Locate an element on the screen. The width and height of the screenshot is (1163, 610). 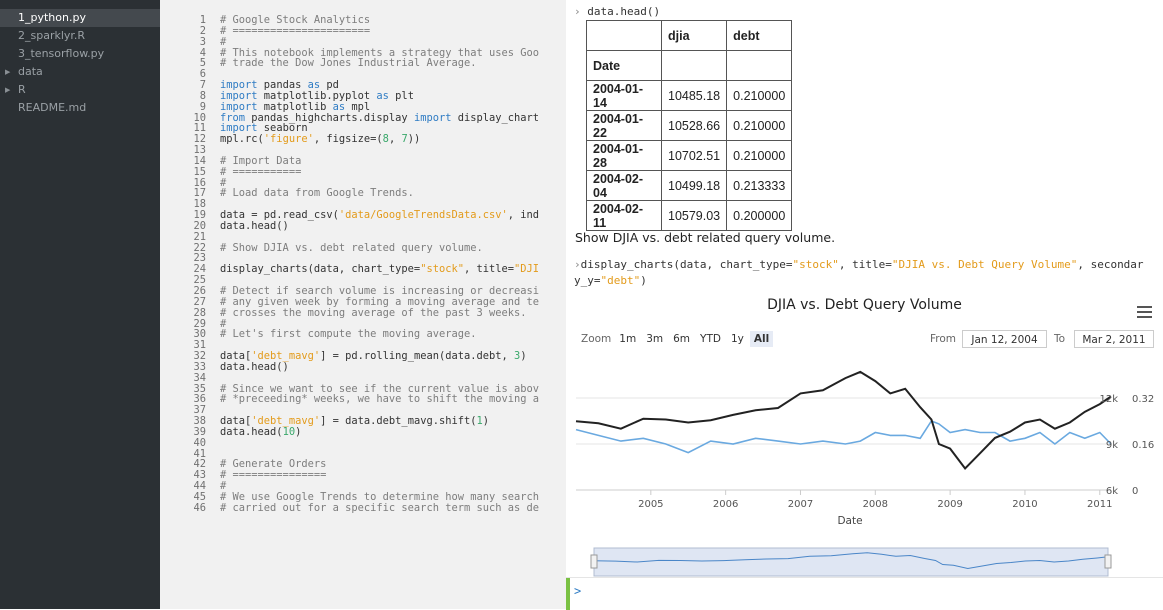
table-row: 2004-02-04 10499.18 0.213333 is located at coordinates (689, 185).